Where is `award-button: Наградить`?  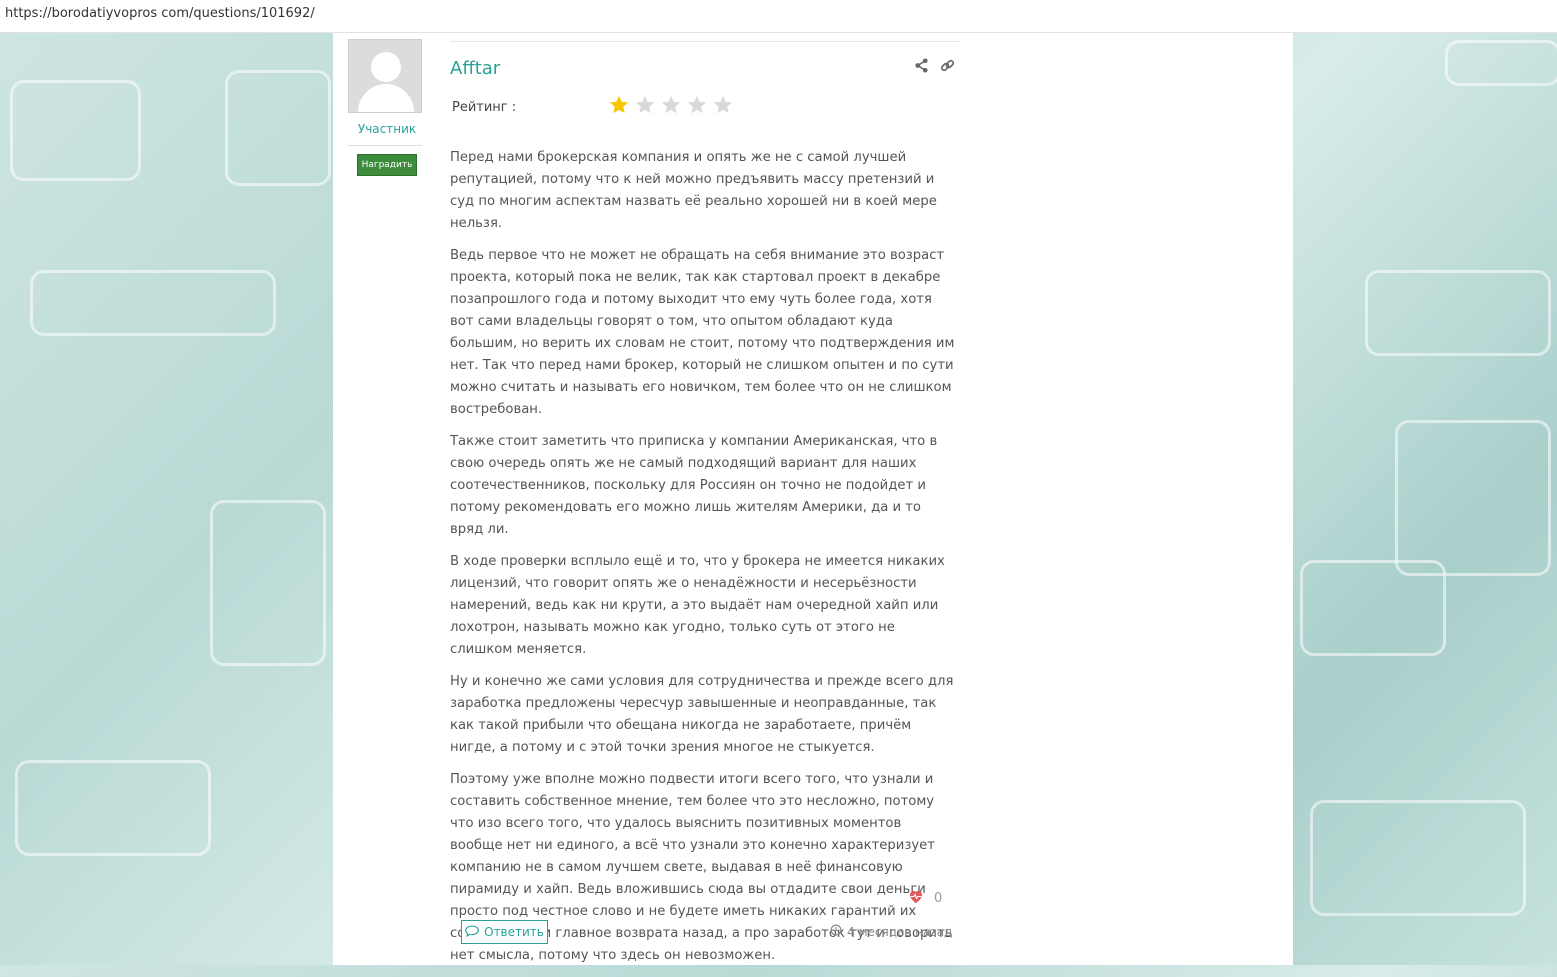
award-button: Наградить is located at coordinates (387, 165).